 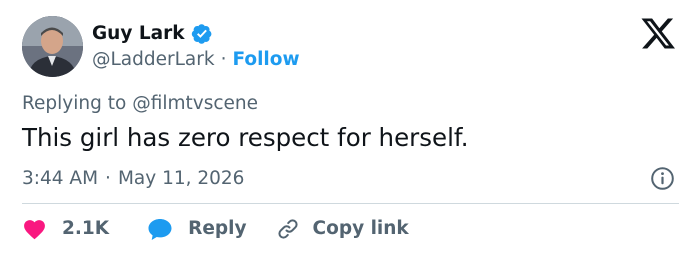 I want to click on like-button: 2.1K, so click(x=65, y=229).